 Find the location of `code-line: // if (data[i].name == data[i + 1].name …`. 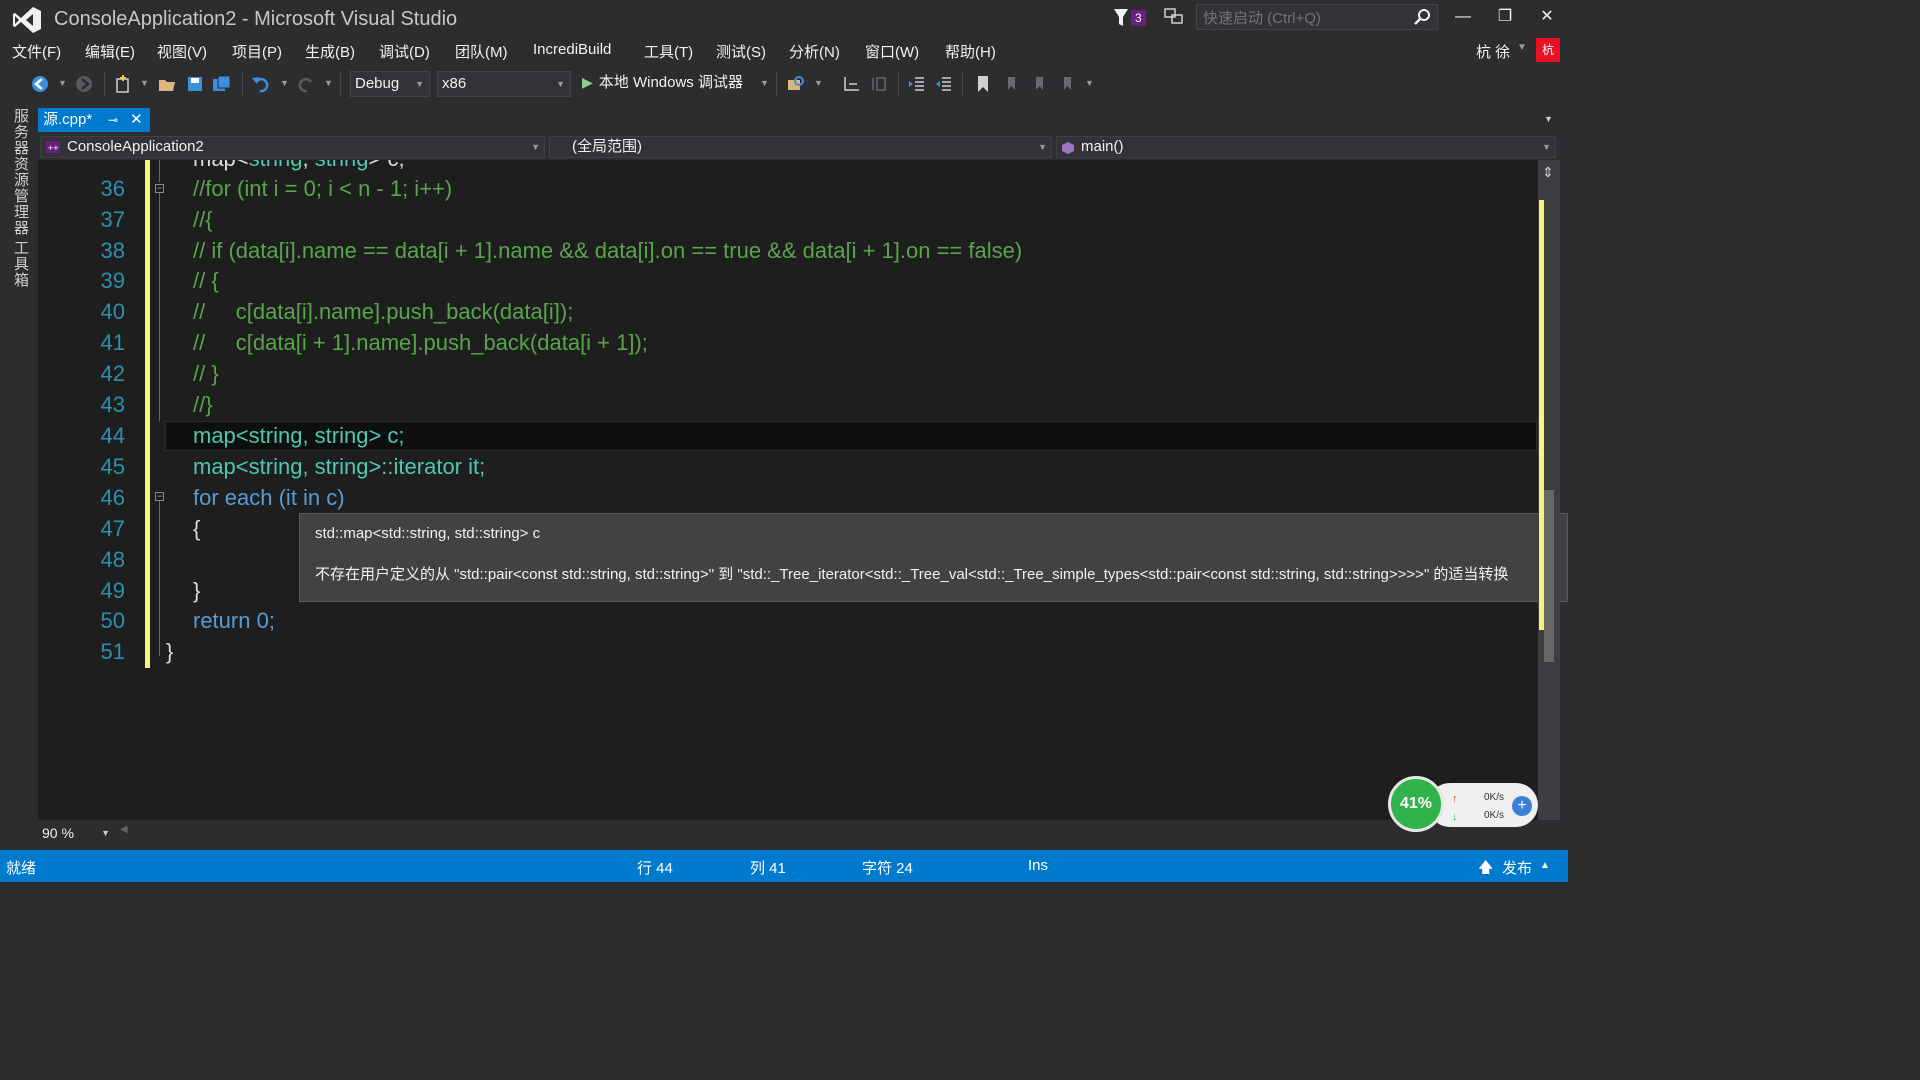

code-line: // if (data[i].name == data[i + 1].name … is located at coordinates (607, 251).